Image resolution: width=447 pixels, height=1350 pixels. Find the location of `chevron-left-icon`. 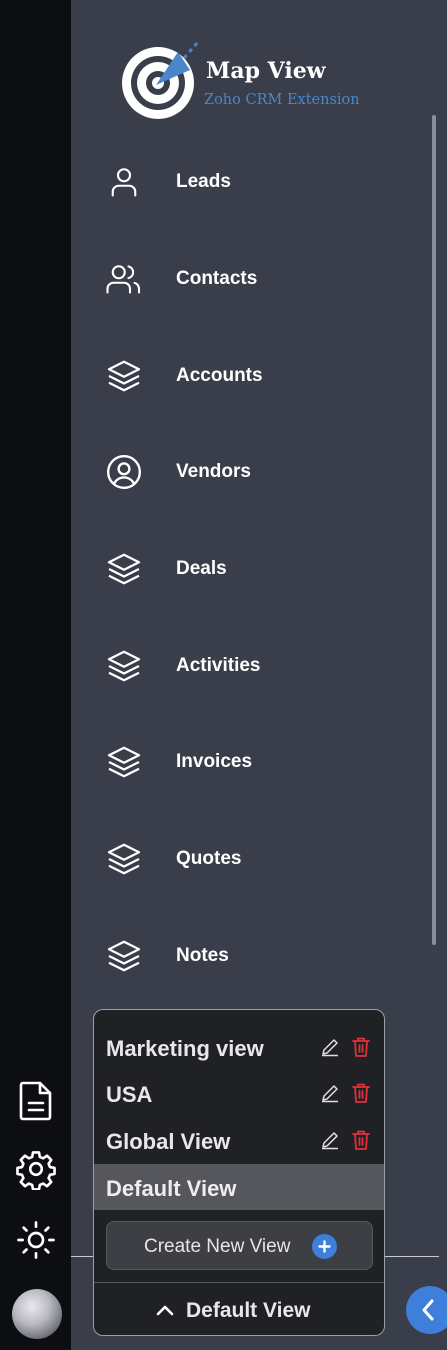

chevron-left-icon is located at coordinates (428, 1310).